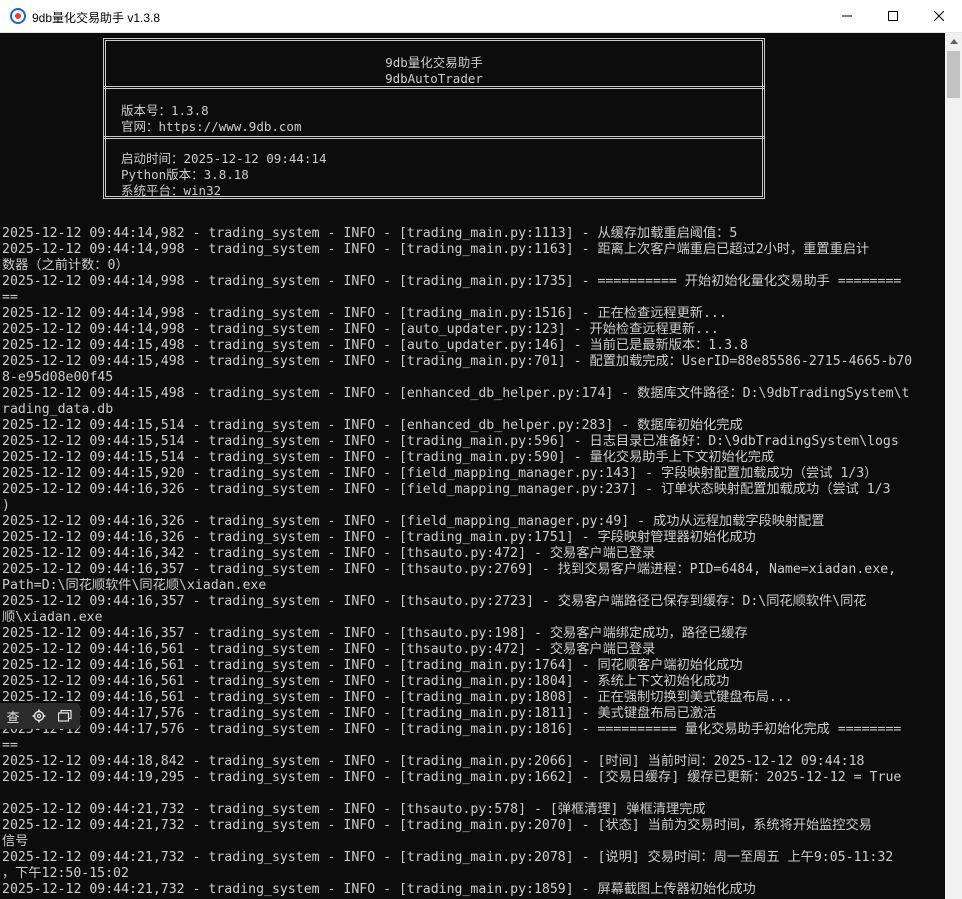 This screenshot has width=962, height=899. I want to click on window-button, so click(65, 716).